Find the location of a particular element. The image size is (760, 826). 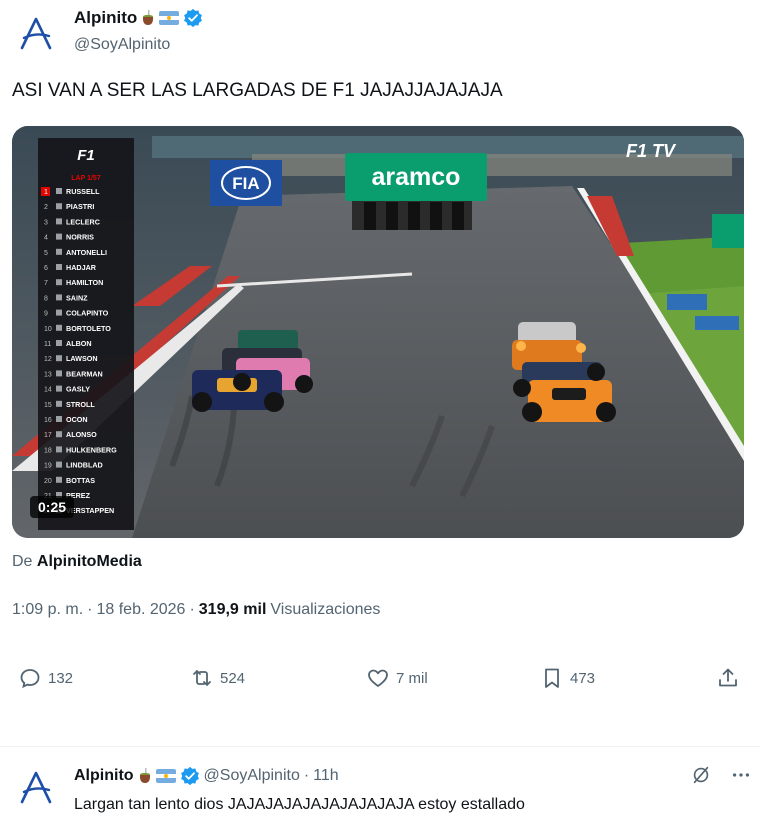

leaderboard-position: 18 is located at coordinates (48, 450).